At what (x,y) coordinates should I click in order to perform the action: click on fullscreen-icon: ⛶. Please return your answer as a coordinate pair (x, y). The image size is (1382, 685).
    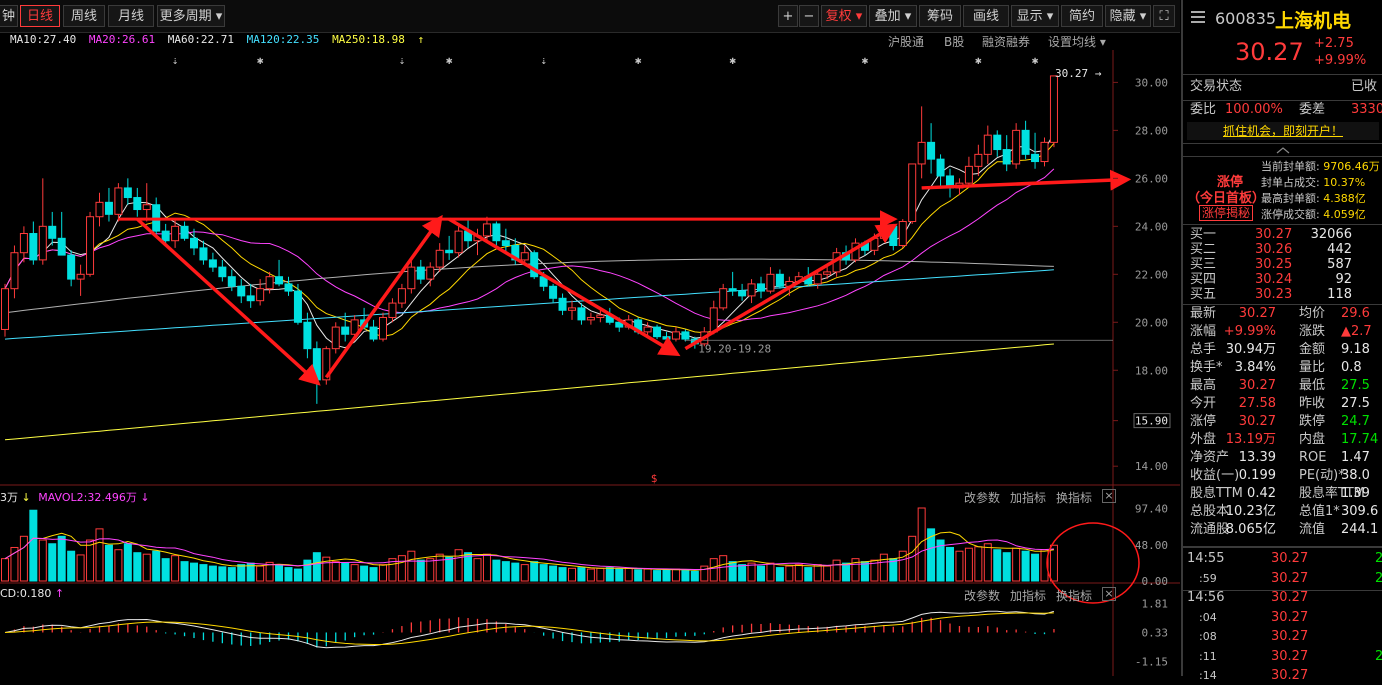
    Looking at the image, I should click on (1164, 16).